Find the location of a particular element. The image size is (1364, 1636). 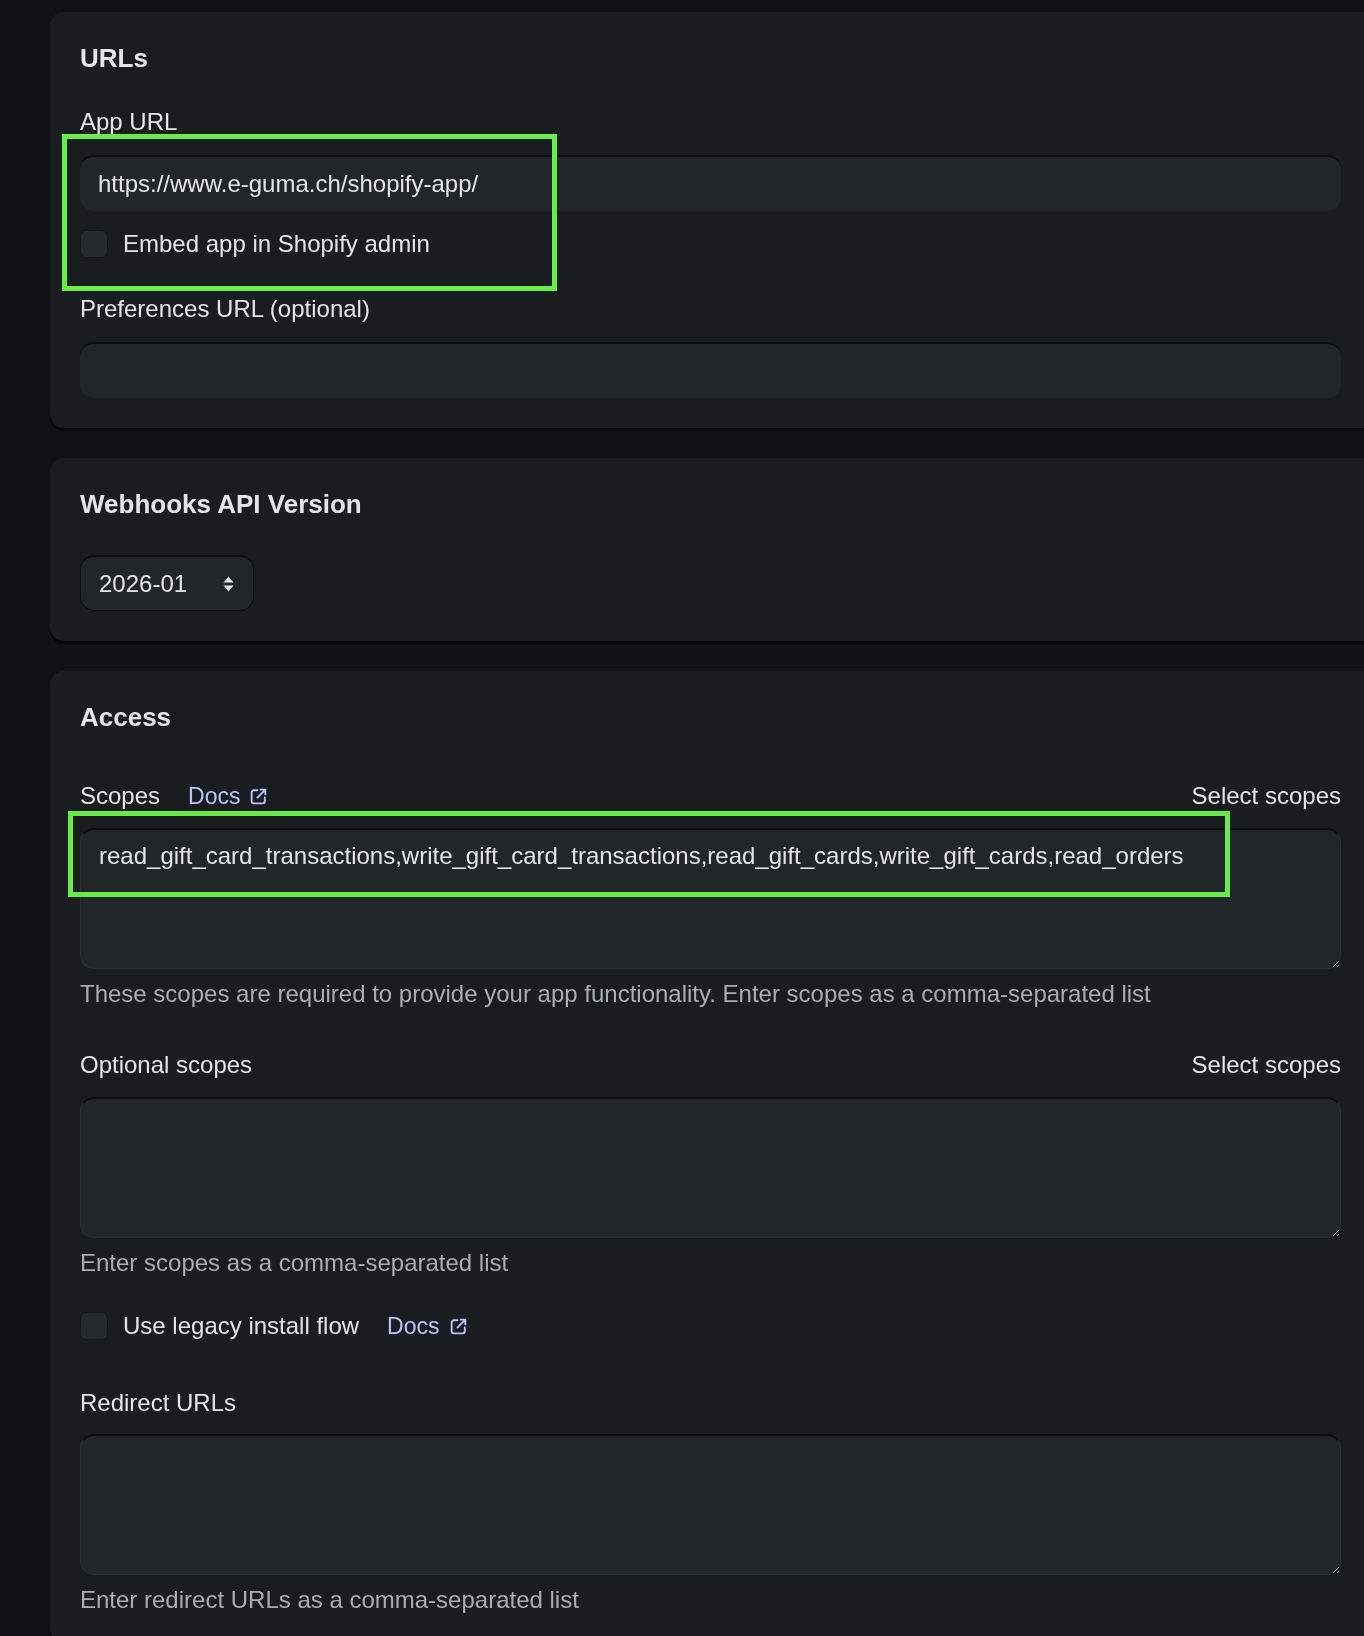

section-title: Access is located at coordinates (126, 717).